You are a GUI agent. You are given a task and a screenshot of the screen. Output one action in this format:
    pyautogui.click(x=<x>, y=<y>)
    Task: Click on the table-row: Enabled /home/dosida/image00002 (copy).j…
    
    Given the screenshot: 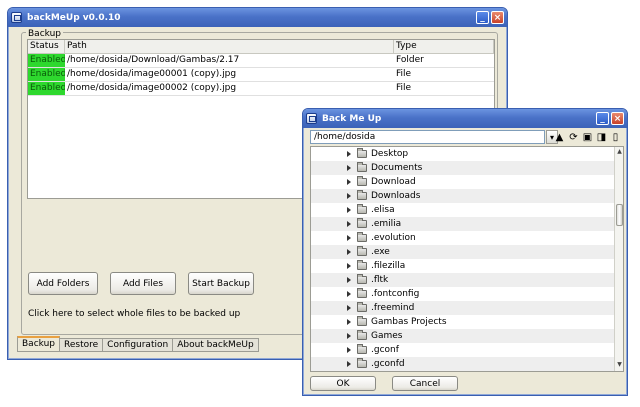 What is the action you would take?
    pyautogui.click(x=261, y=89)
    